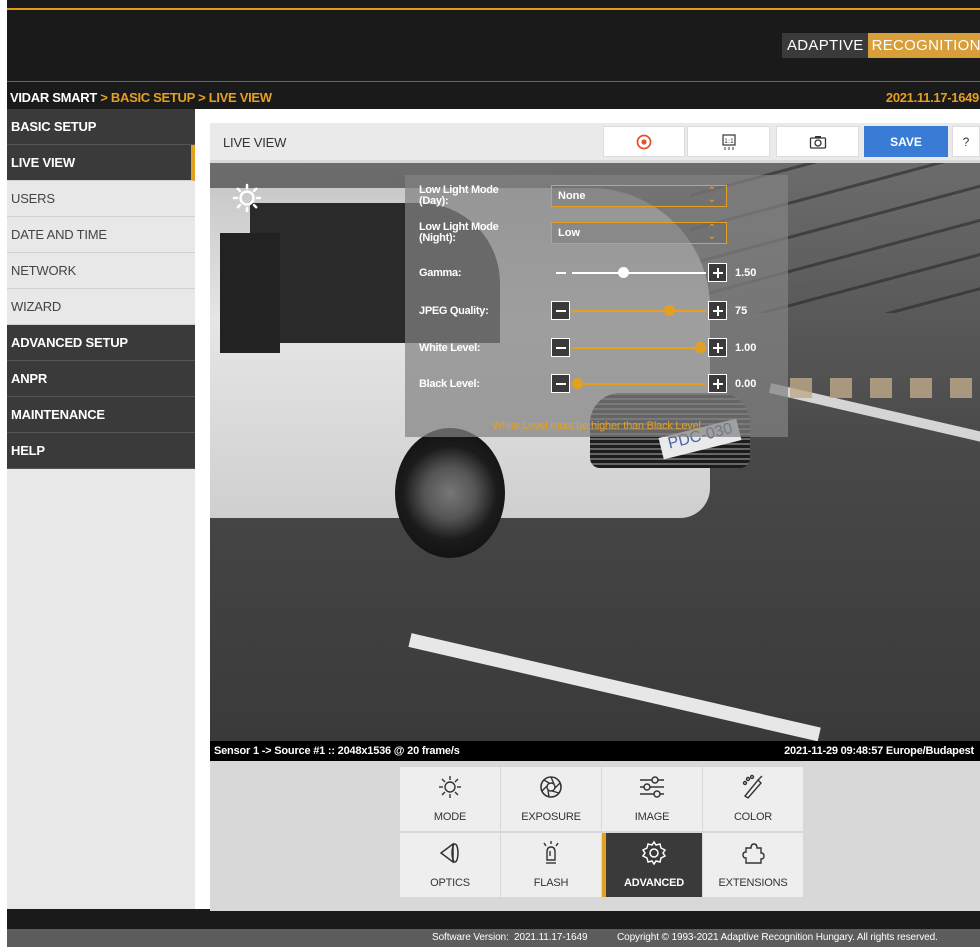  Describe the element at coordinates (700, 347) in the screenshot. I see `white-level-slider-thumb` at that location.